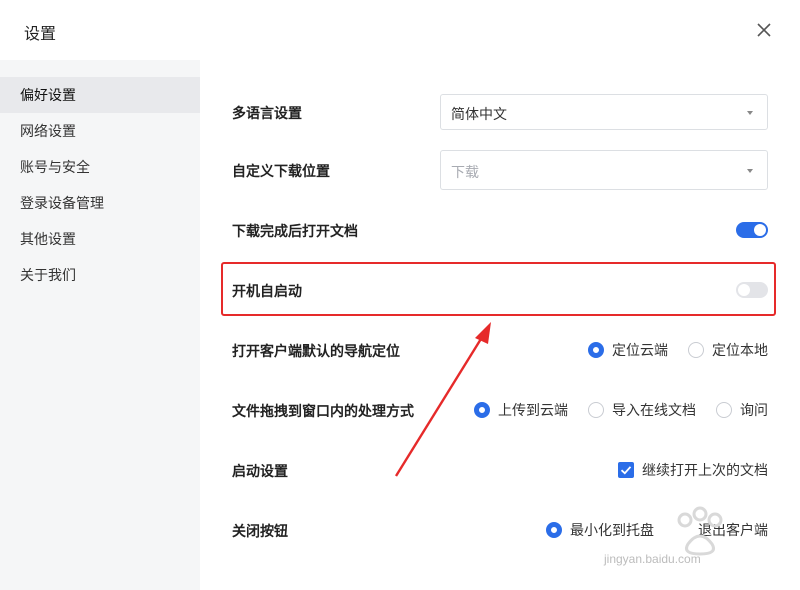 Image resolution: width=800 pixels, height=590 pixels. What do you see at coordinates (295, 231) in the screenshot?
I see `open-after-download-label: 下载完成后打开文档` at bounding box center [295, 231].